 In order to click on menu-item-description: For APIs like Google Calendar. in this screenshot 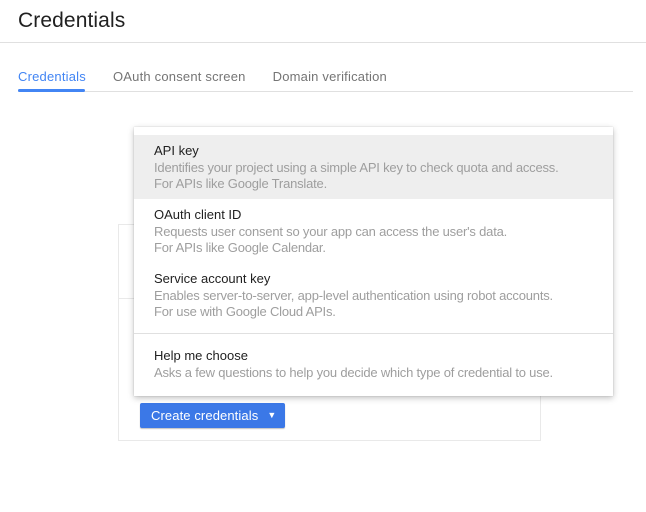, I will do `click(240, 247)`.